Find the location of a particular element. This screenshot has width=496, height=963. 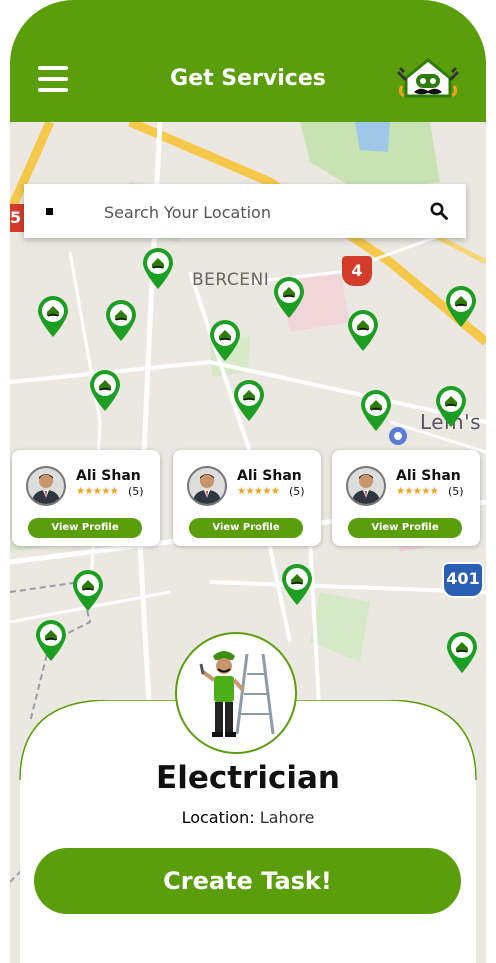

service-location: Location: Lahore is located at coordinates (248, 817).